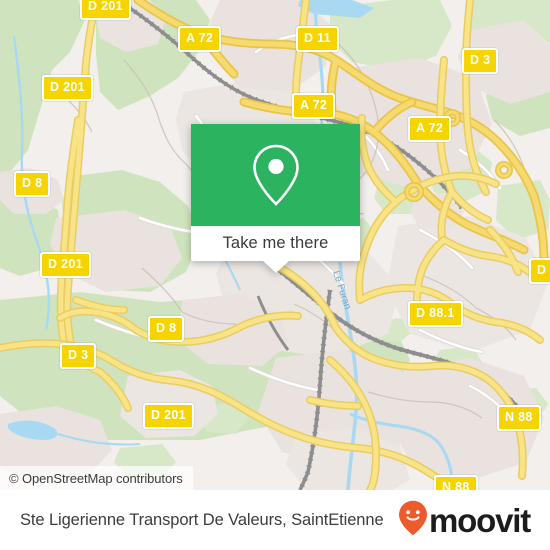  Describe the element at coordinates (275, 267) in the screenshot. I see `popup-tail` at that location.